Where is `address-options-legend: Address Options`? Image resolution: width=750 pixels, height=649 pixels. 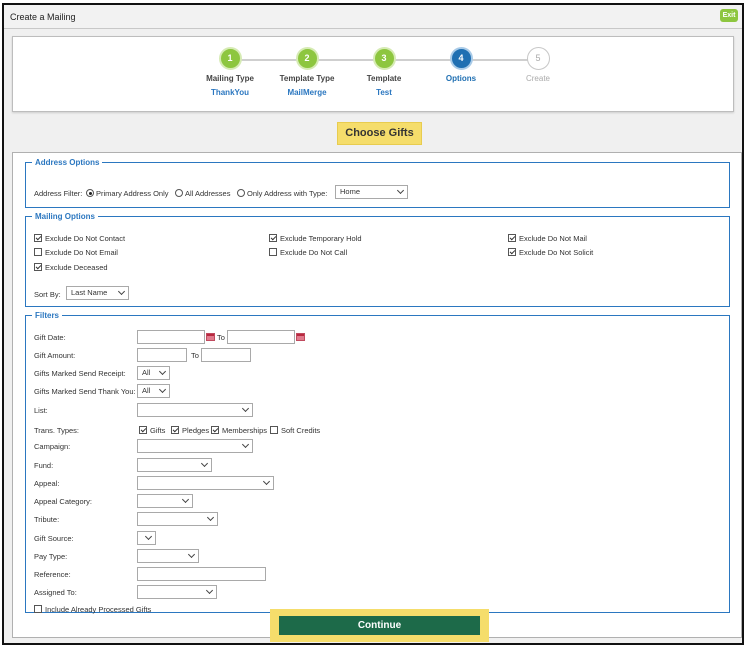
address-options-legend: Address Options is located at coordinates (67, 162).